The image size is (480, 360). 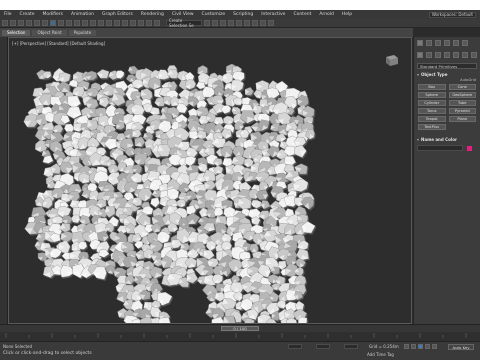 I want to click on render-frame-icon, so click(x=263, y=23).